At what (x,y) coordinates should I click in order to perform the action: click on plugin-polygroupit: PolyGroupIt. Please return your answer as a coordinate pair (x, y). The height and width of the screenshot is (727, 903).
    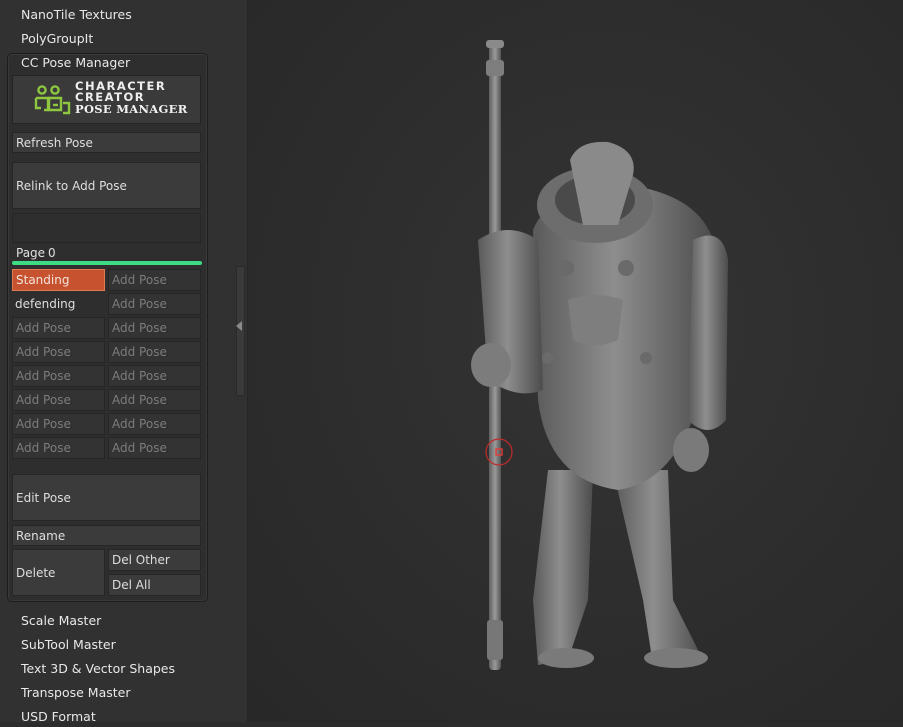
    Looking at the image, I should click on (57, 39).